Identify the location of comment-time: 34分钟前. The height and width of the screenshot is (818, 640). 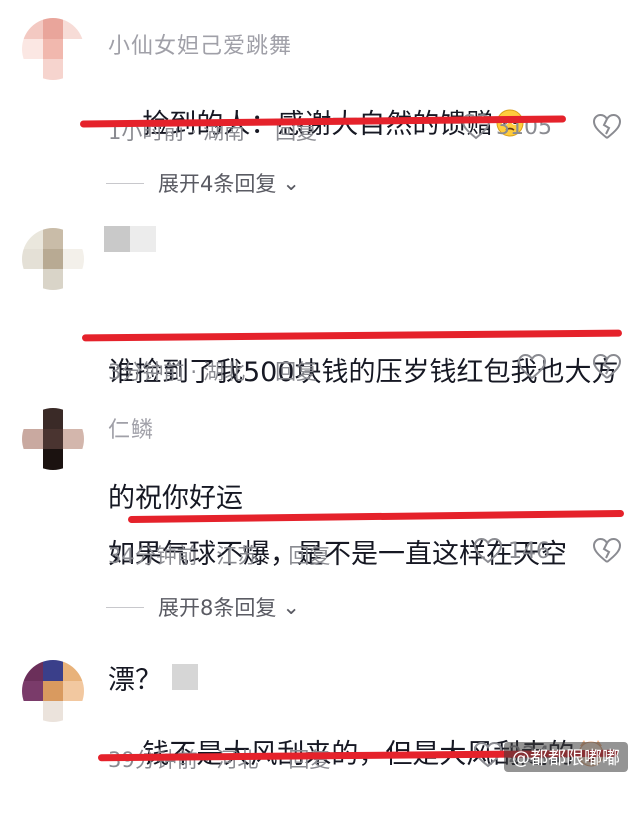
(153, 556).